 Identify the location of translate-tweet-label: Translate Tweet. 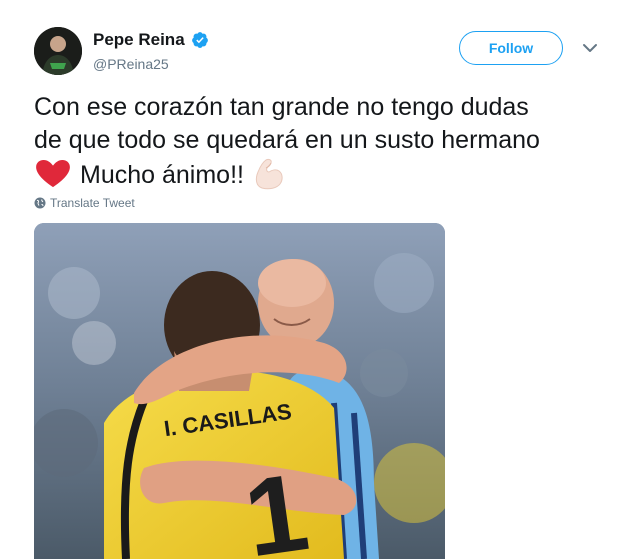
(92, 203).